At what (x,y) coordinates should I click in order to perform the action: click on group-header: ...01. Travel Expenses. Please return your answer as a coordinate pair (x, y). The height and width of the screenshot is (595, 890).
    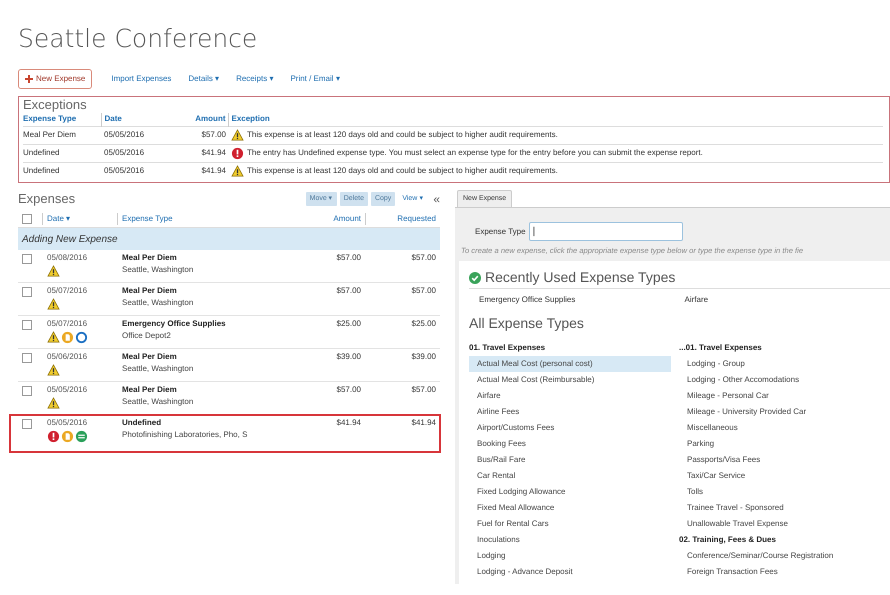
    Looking at the image, I should click on (720, 348).